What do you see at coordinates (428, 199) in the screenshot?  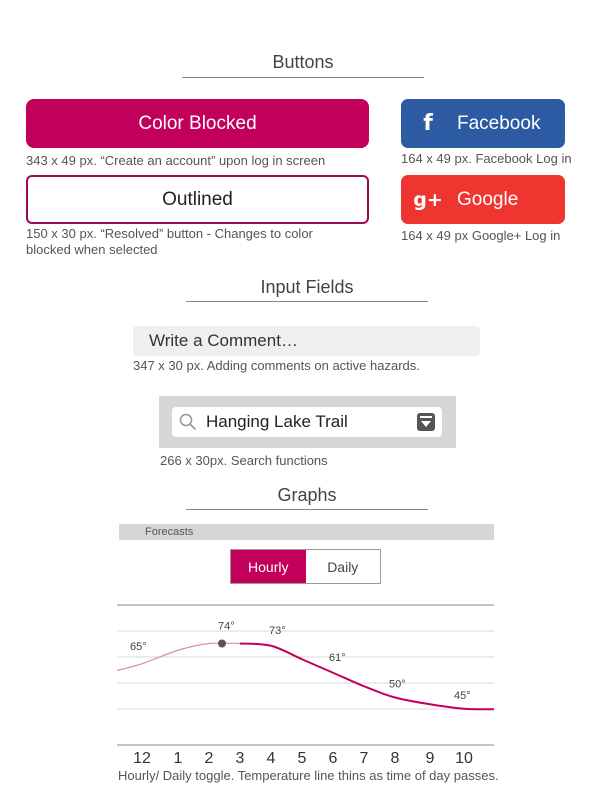 I see `google-plus-icon: g+` at bounding box center [428, 199].